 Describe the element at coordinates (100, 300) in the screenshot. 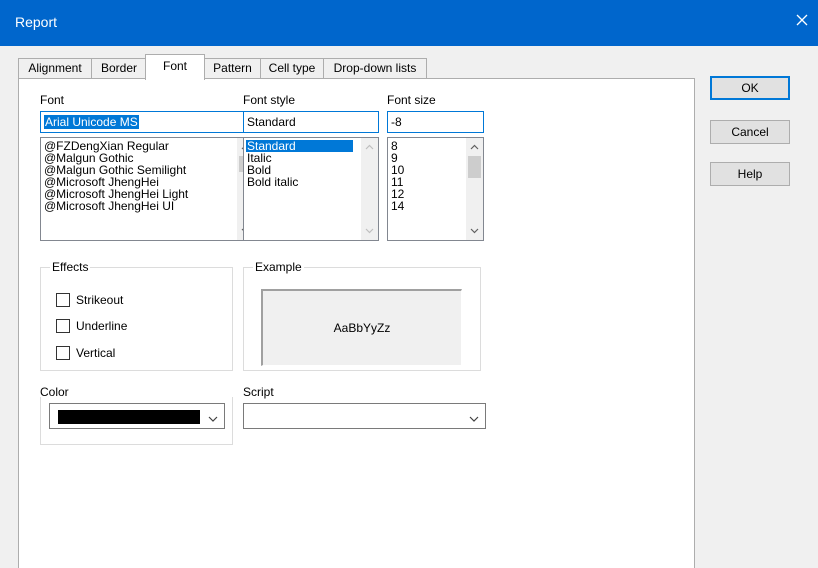

I see `strikeout-label: Strikeout` at that location.